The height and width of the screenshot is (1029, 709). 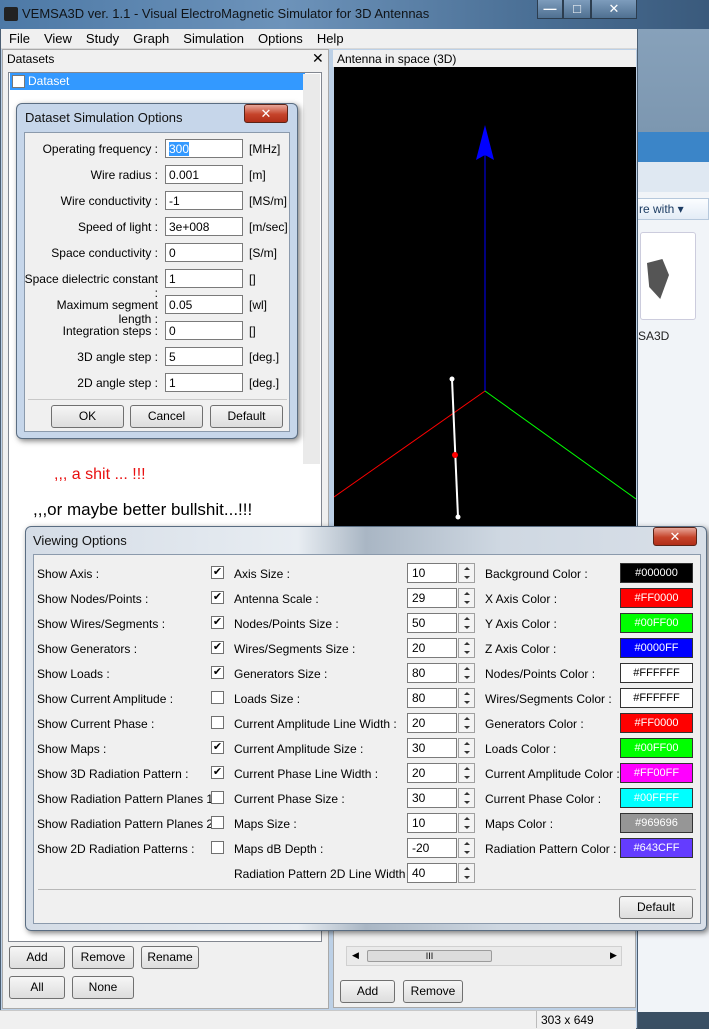 I want to click on sim-field-input: 0.05, so click(x=204, y=304).